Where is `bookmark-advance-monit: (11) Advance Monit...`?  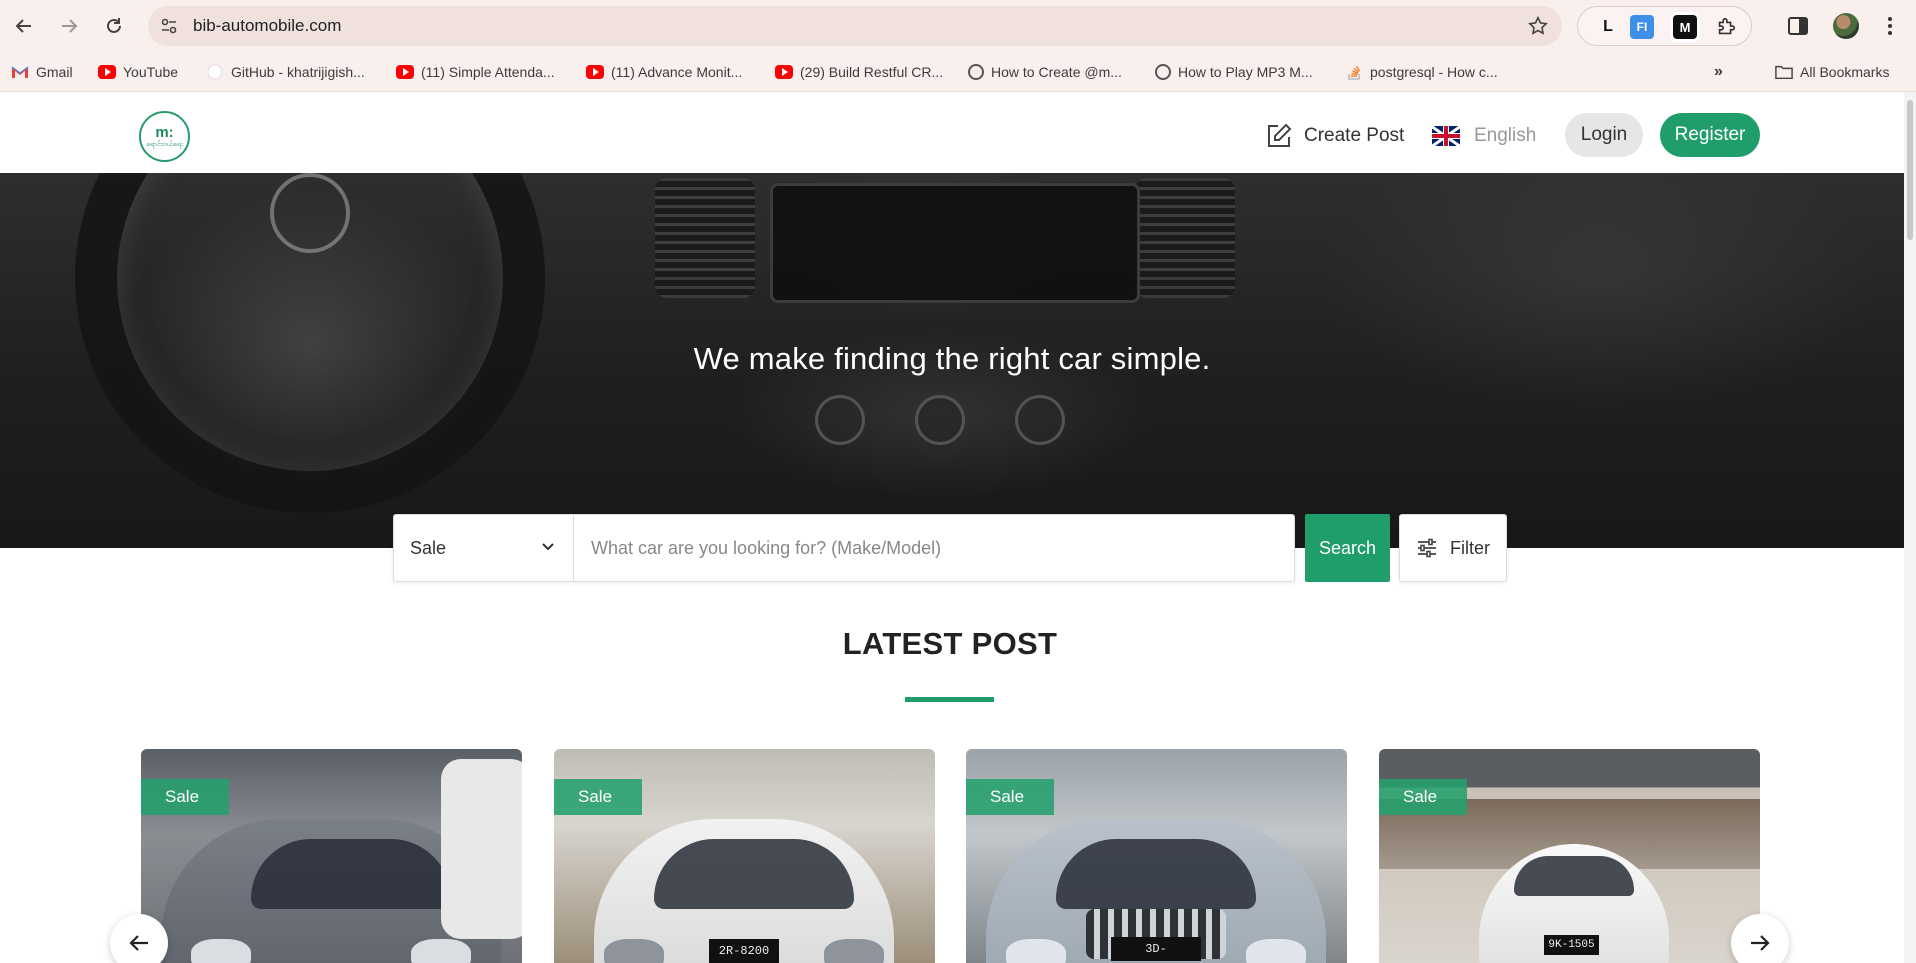
bookmark-advance-monit: (11) Advance Monit... is located at coordinates (664, 72).